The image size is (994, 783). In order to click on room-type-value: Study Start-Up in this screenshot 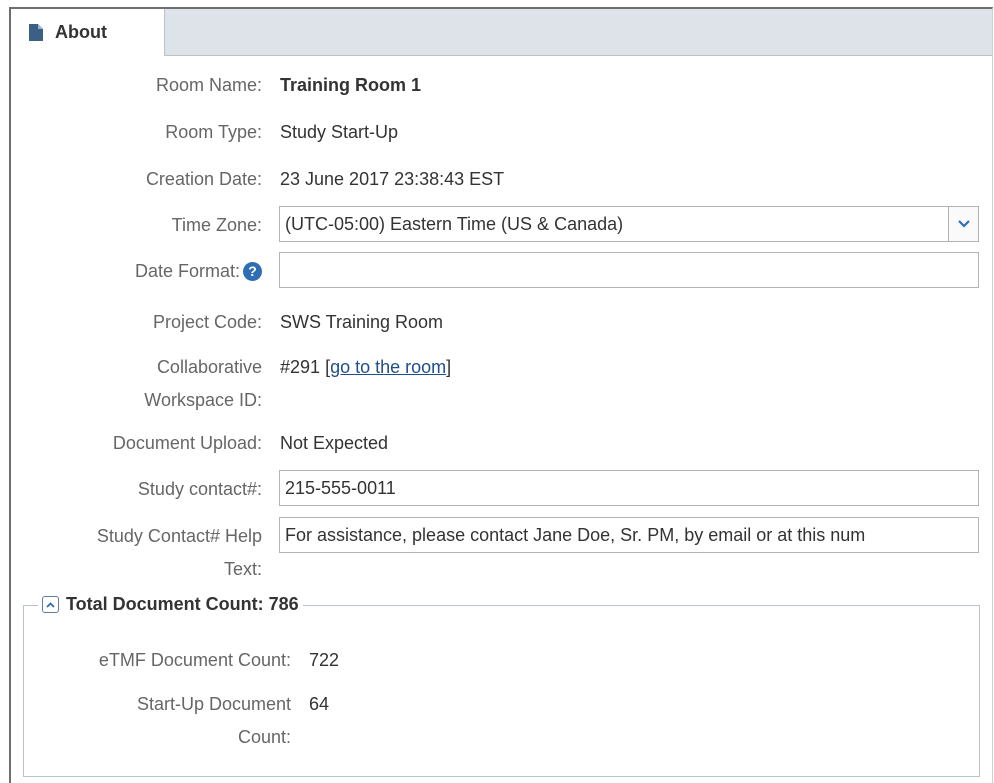, I will do `click(339, 132)`.